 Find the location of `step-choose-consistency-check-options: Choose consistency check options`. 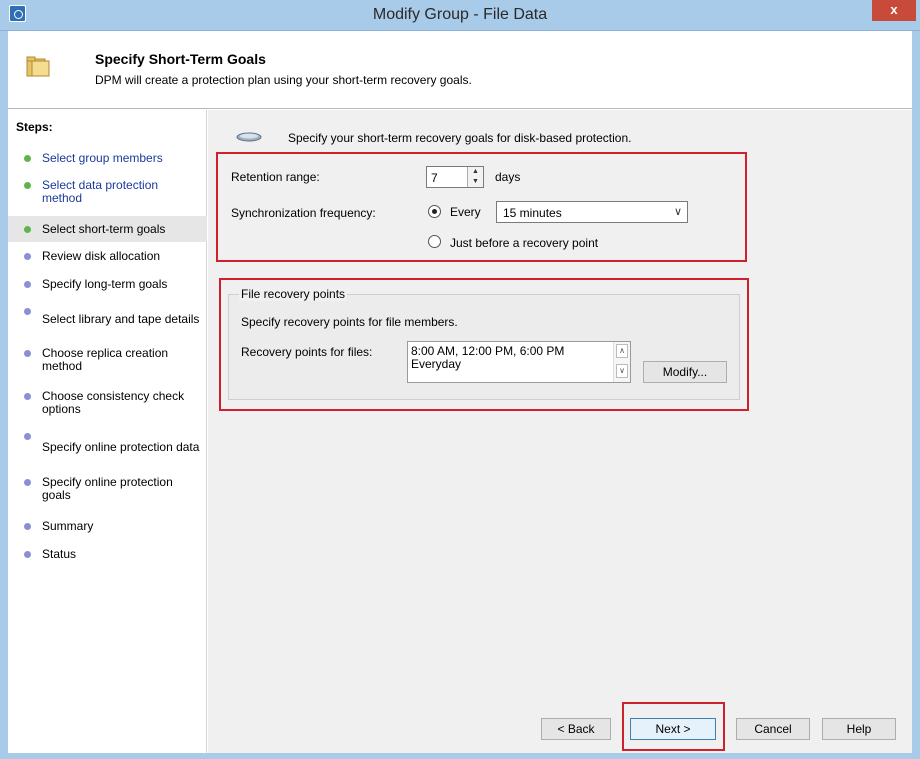

step-choose-consistency-check-options: Choose consistency check options is located at coordinates (107, 403).